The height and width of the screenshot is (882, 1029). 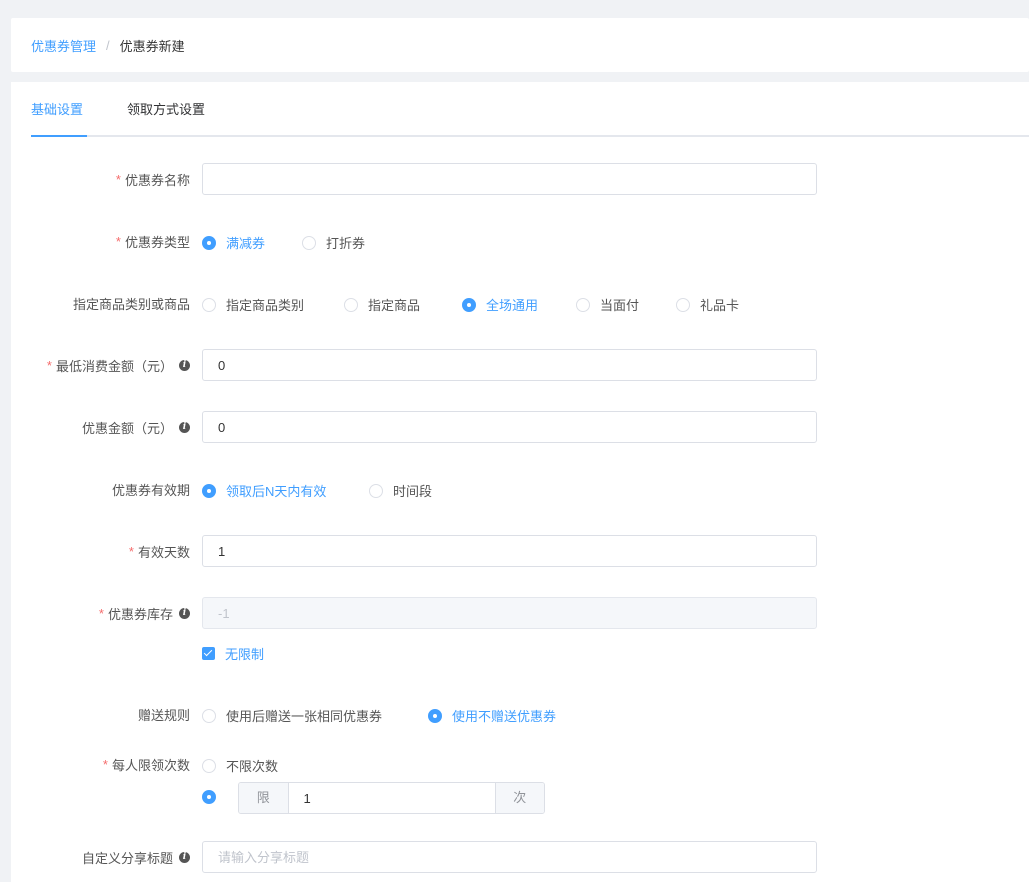 I want to click on radio-scope-category: 指定商品类别, so click(x=253, y=304).